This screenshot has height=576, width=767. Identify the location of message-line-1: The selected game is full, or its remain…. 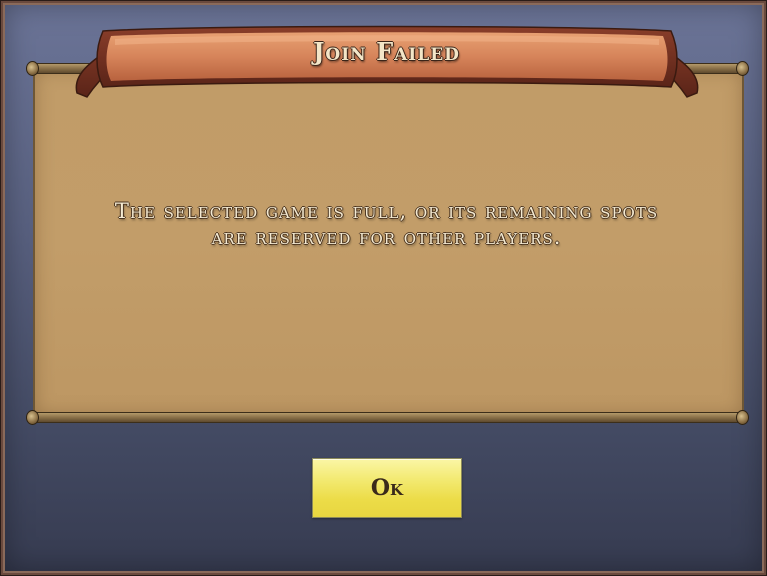
(386, 211).